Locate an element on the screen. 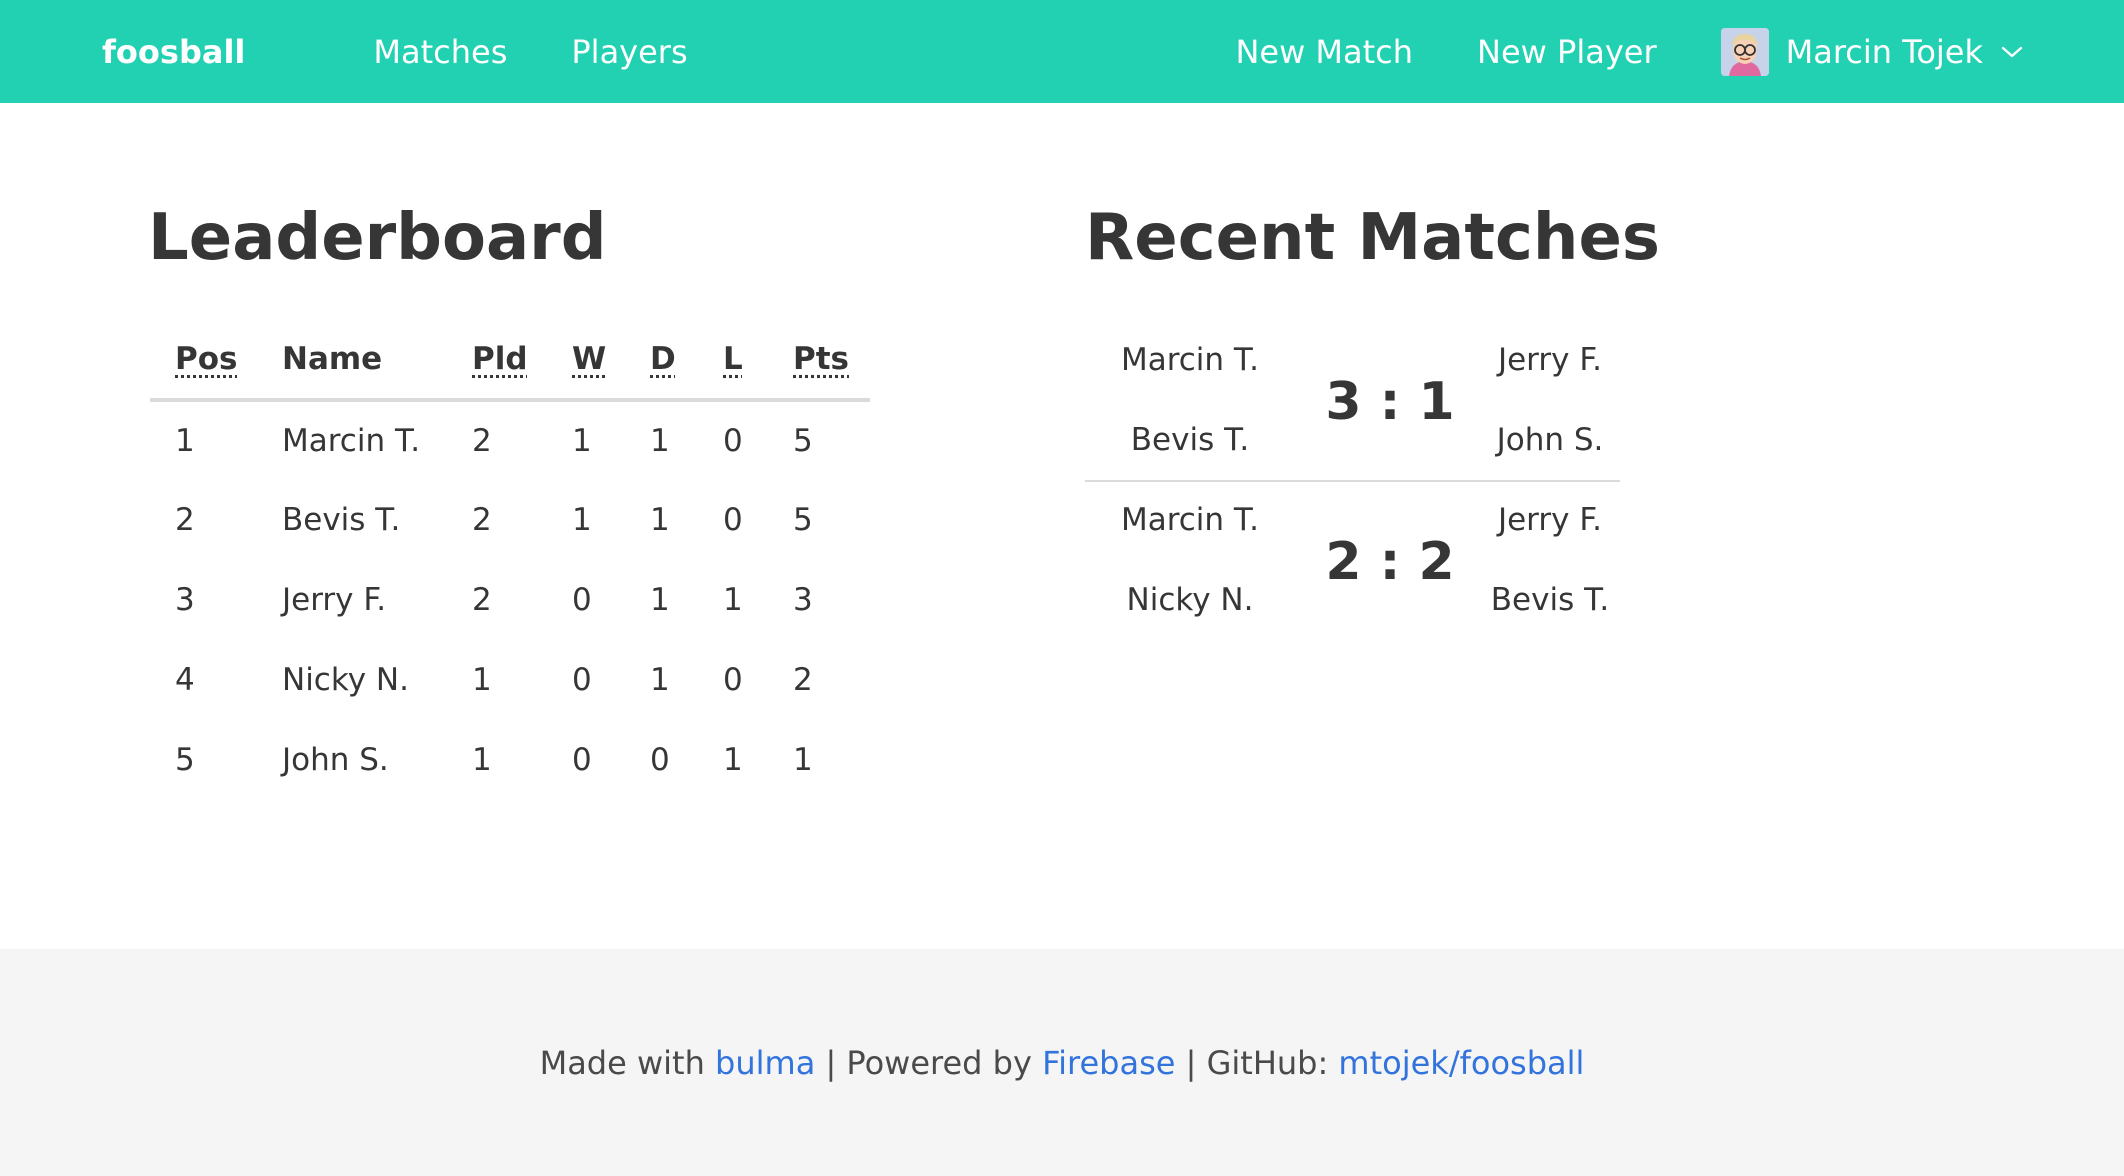 The height and width of the screenshot is (1176, 2124). header-l-label: L is located at coordinates (733, 359).